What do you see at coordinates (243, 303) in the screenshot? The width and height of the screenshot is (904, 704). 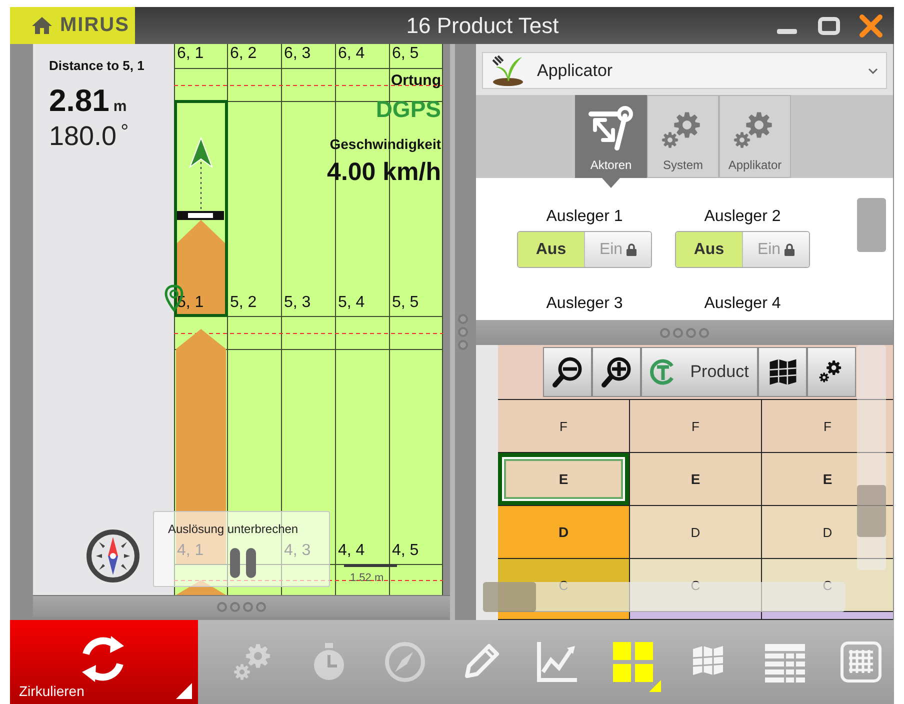 I see `cell-label: 5, 2` at bounding box center [243, 303].